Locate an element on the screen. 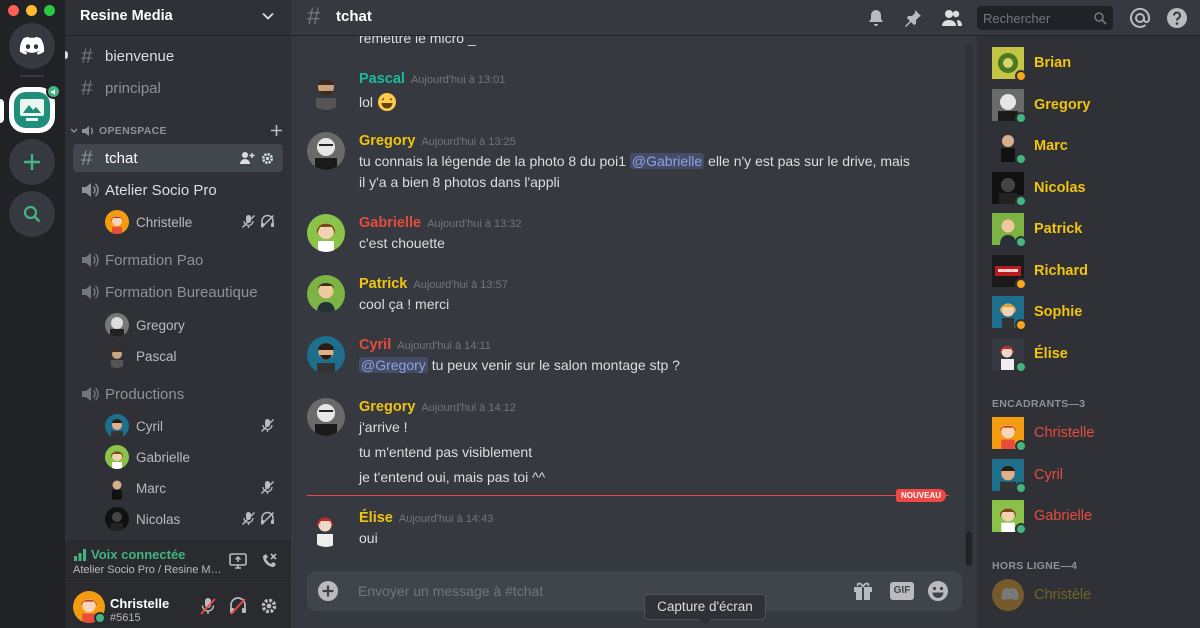 The height and width of the screenshot is (628, 1200). member-nicolas: Nicolas is located at coordinates (1039, 188).